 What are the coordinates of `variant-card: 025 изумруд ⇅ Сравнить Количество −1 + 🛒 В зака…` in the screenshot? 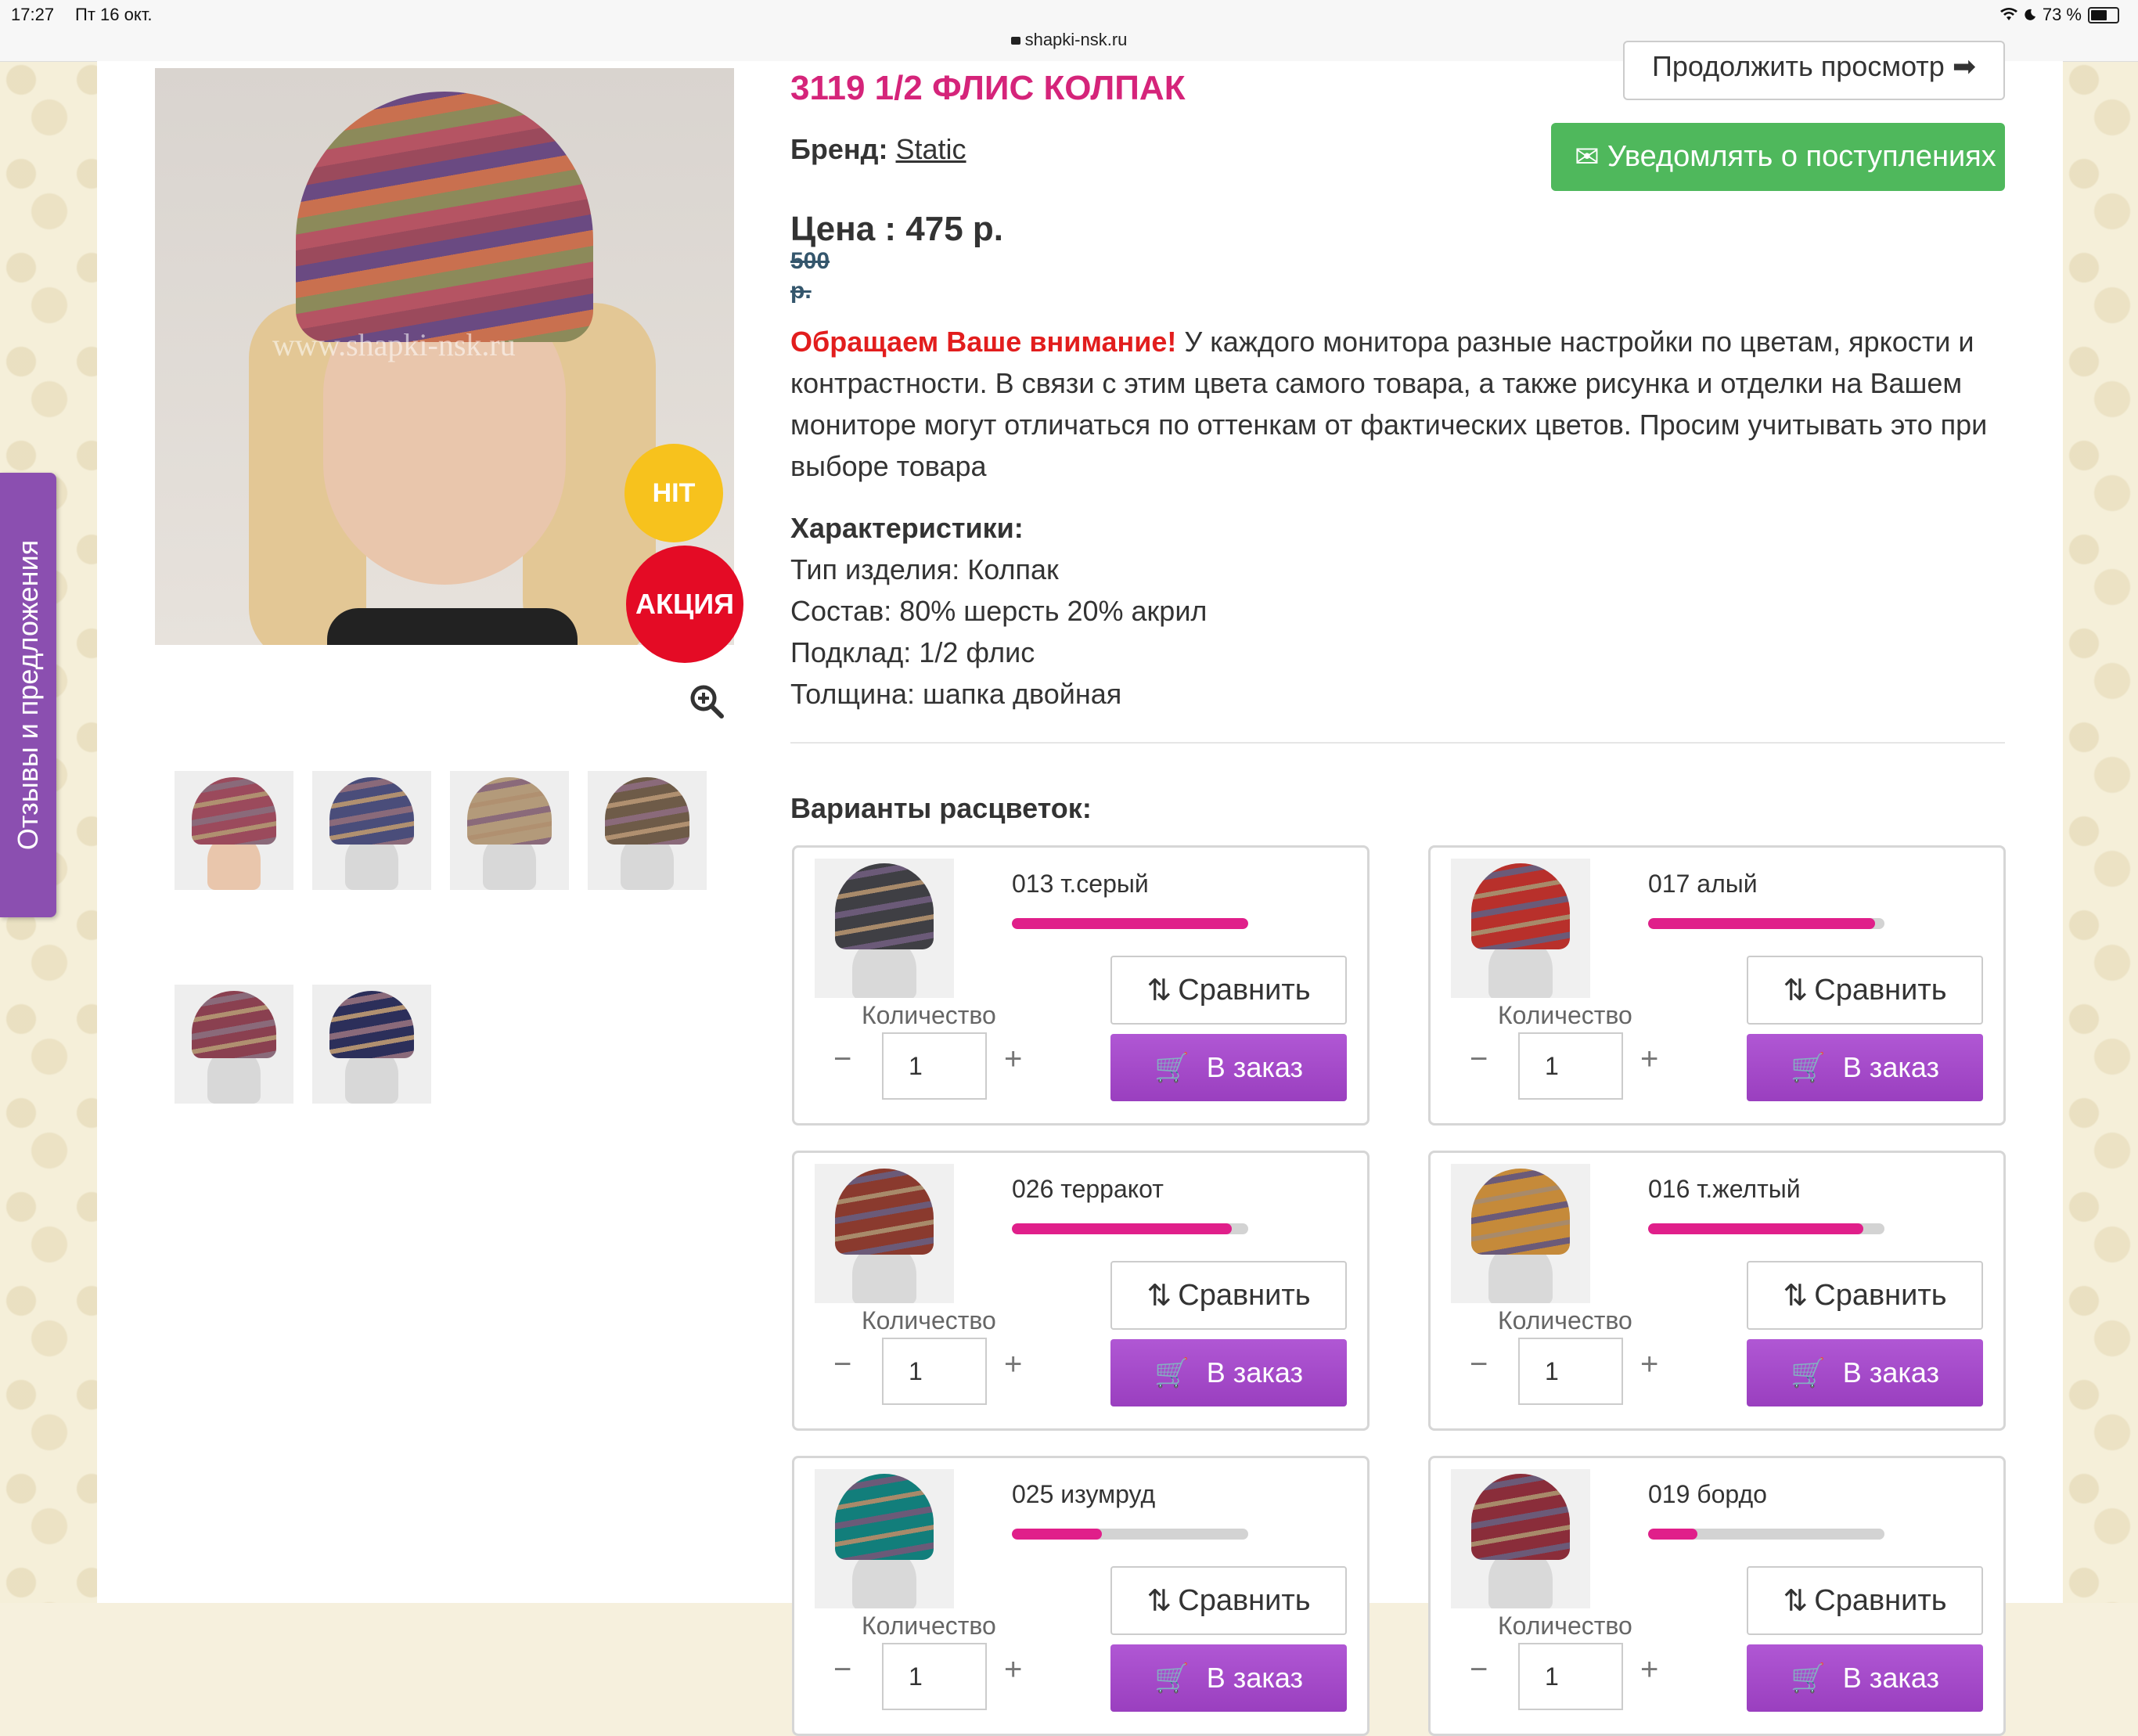 It's located at (1081, 1596).